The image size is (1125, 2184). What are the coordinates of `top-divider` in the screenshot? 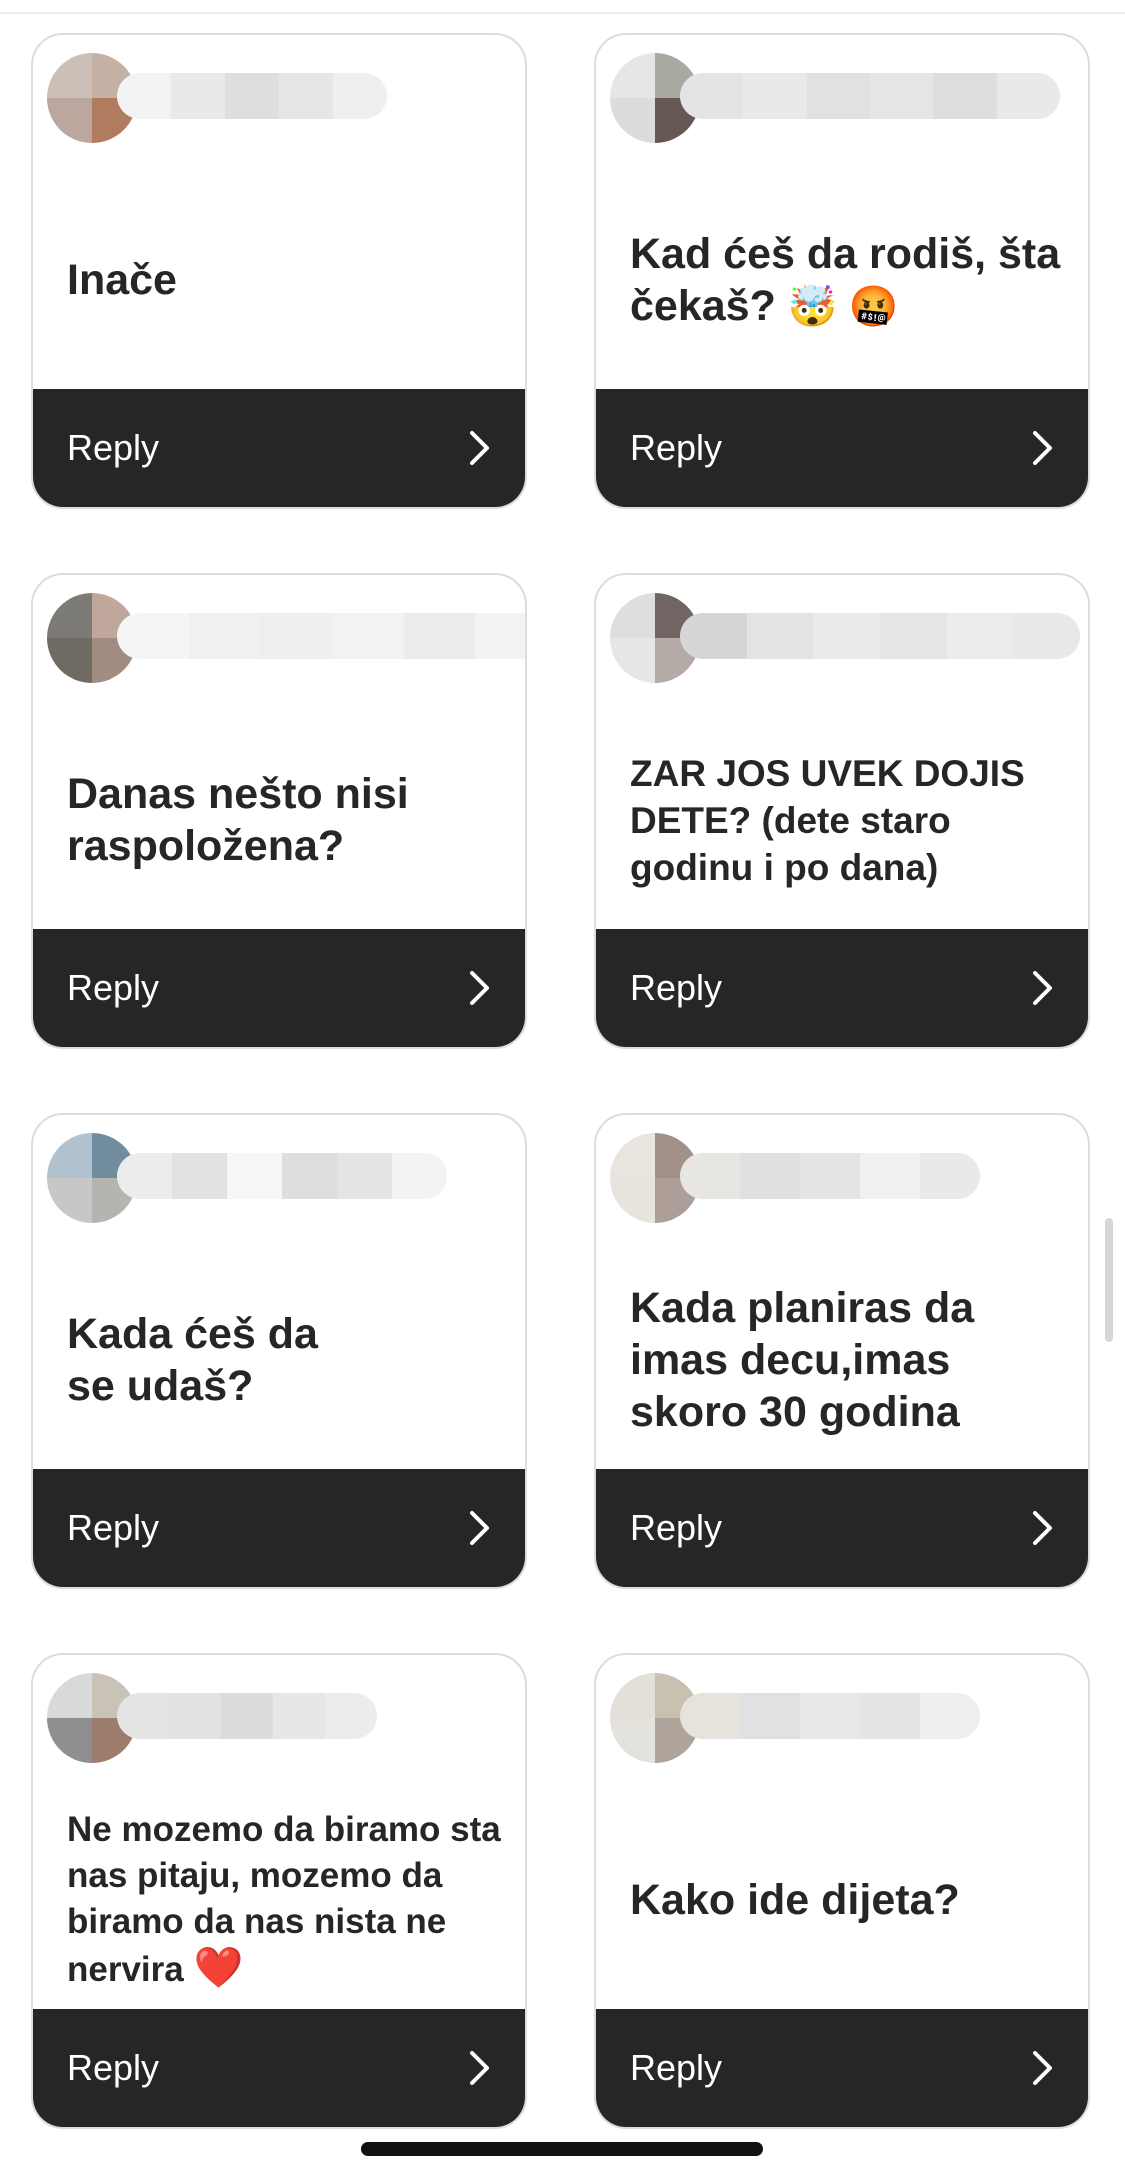 It's located at (562, 7).